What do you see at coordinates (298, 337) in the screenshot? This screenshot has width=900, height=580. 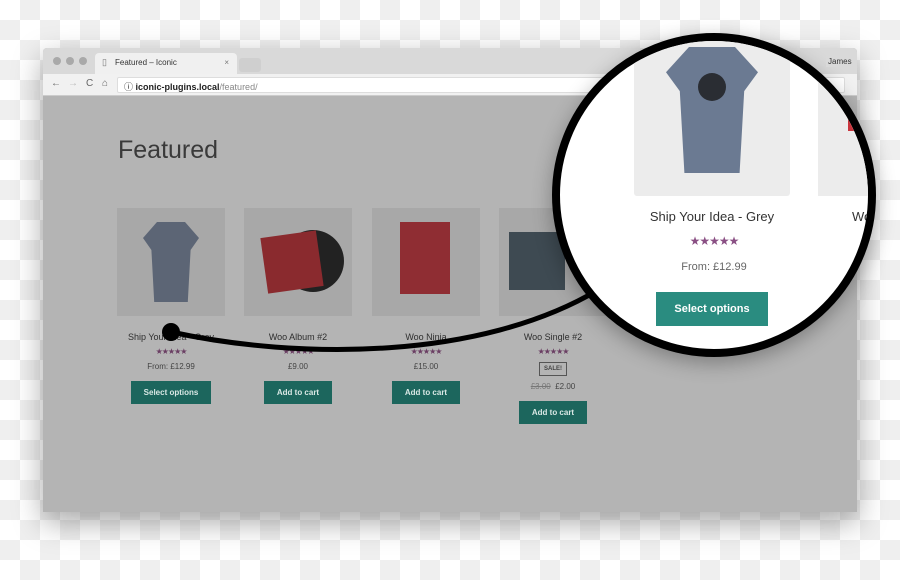 I see `product-name: Woo Album #2` at bounding box center [298, 337].